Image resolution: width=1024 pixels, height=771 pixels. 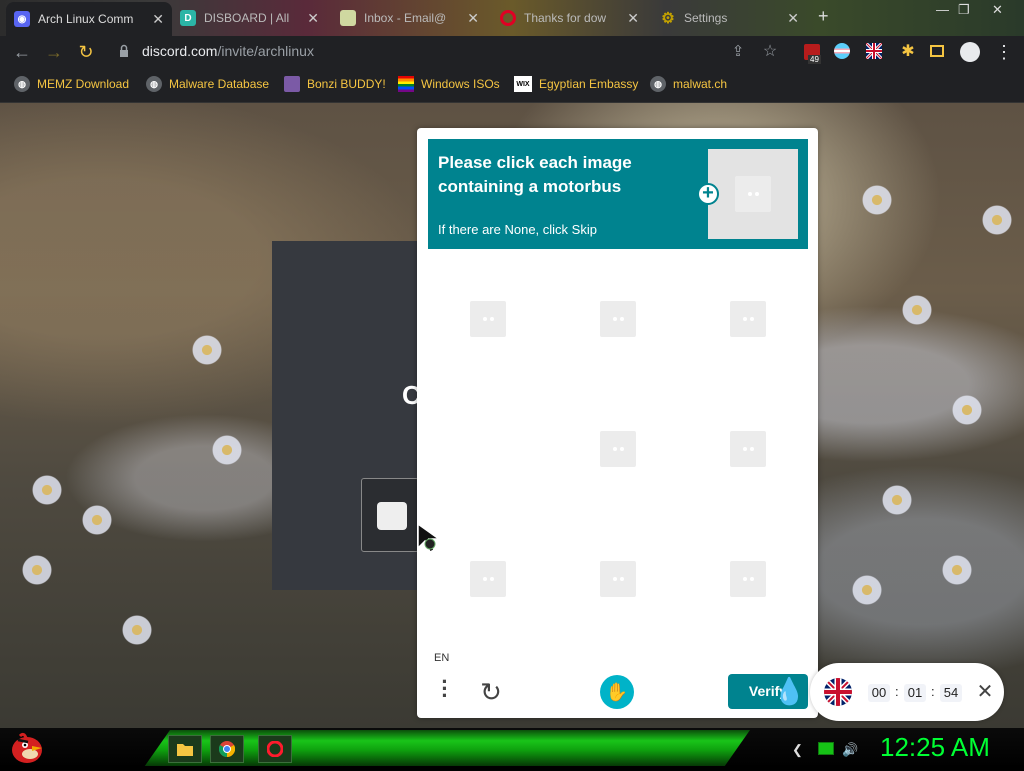 I want to click on discord-icon: ◉, so click(x=22, y=19).